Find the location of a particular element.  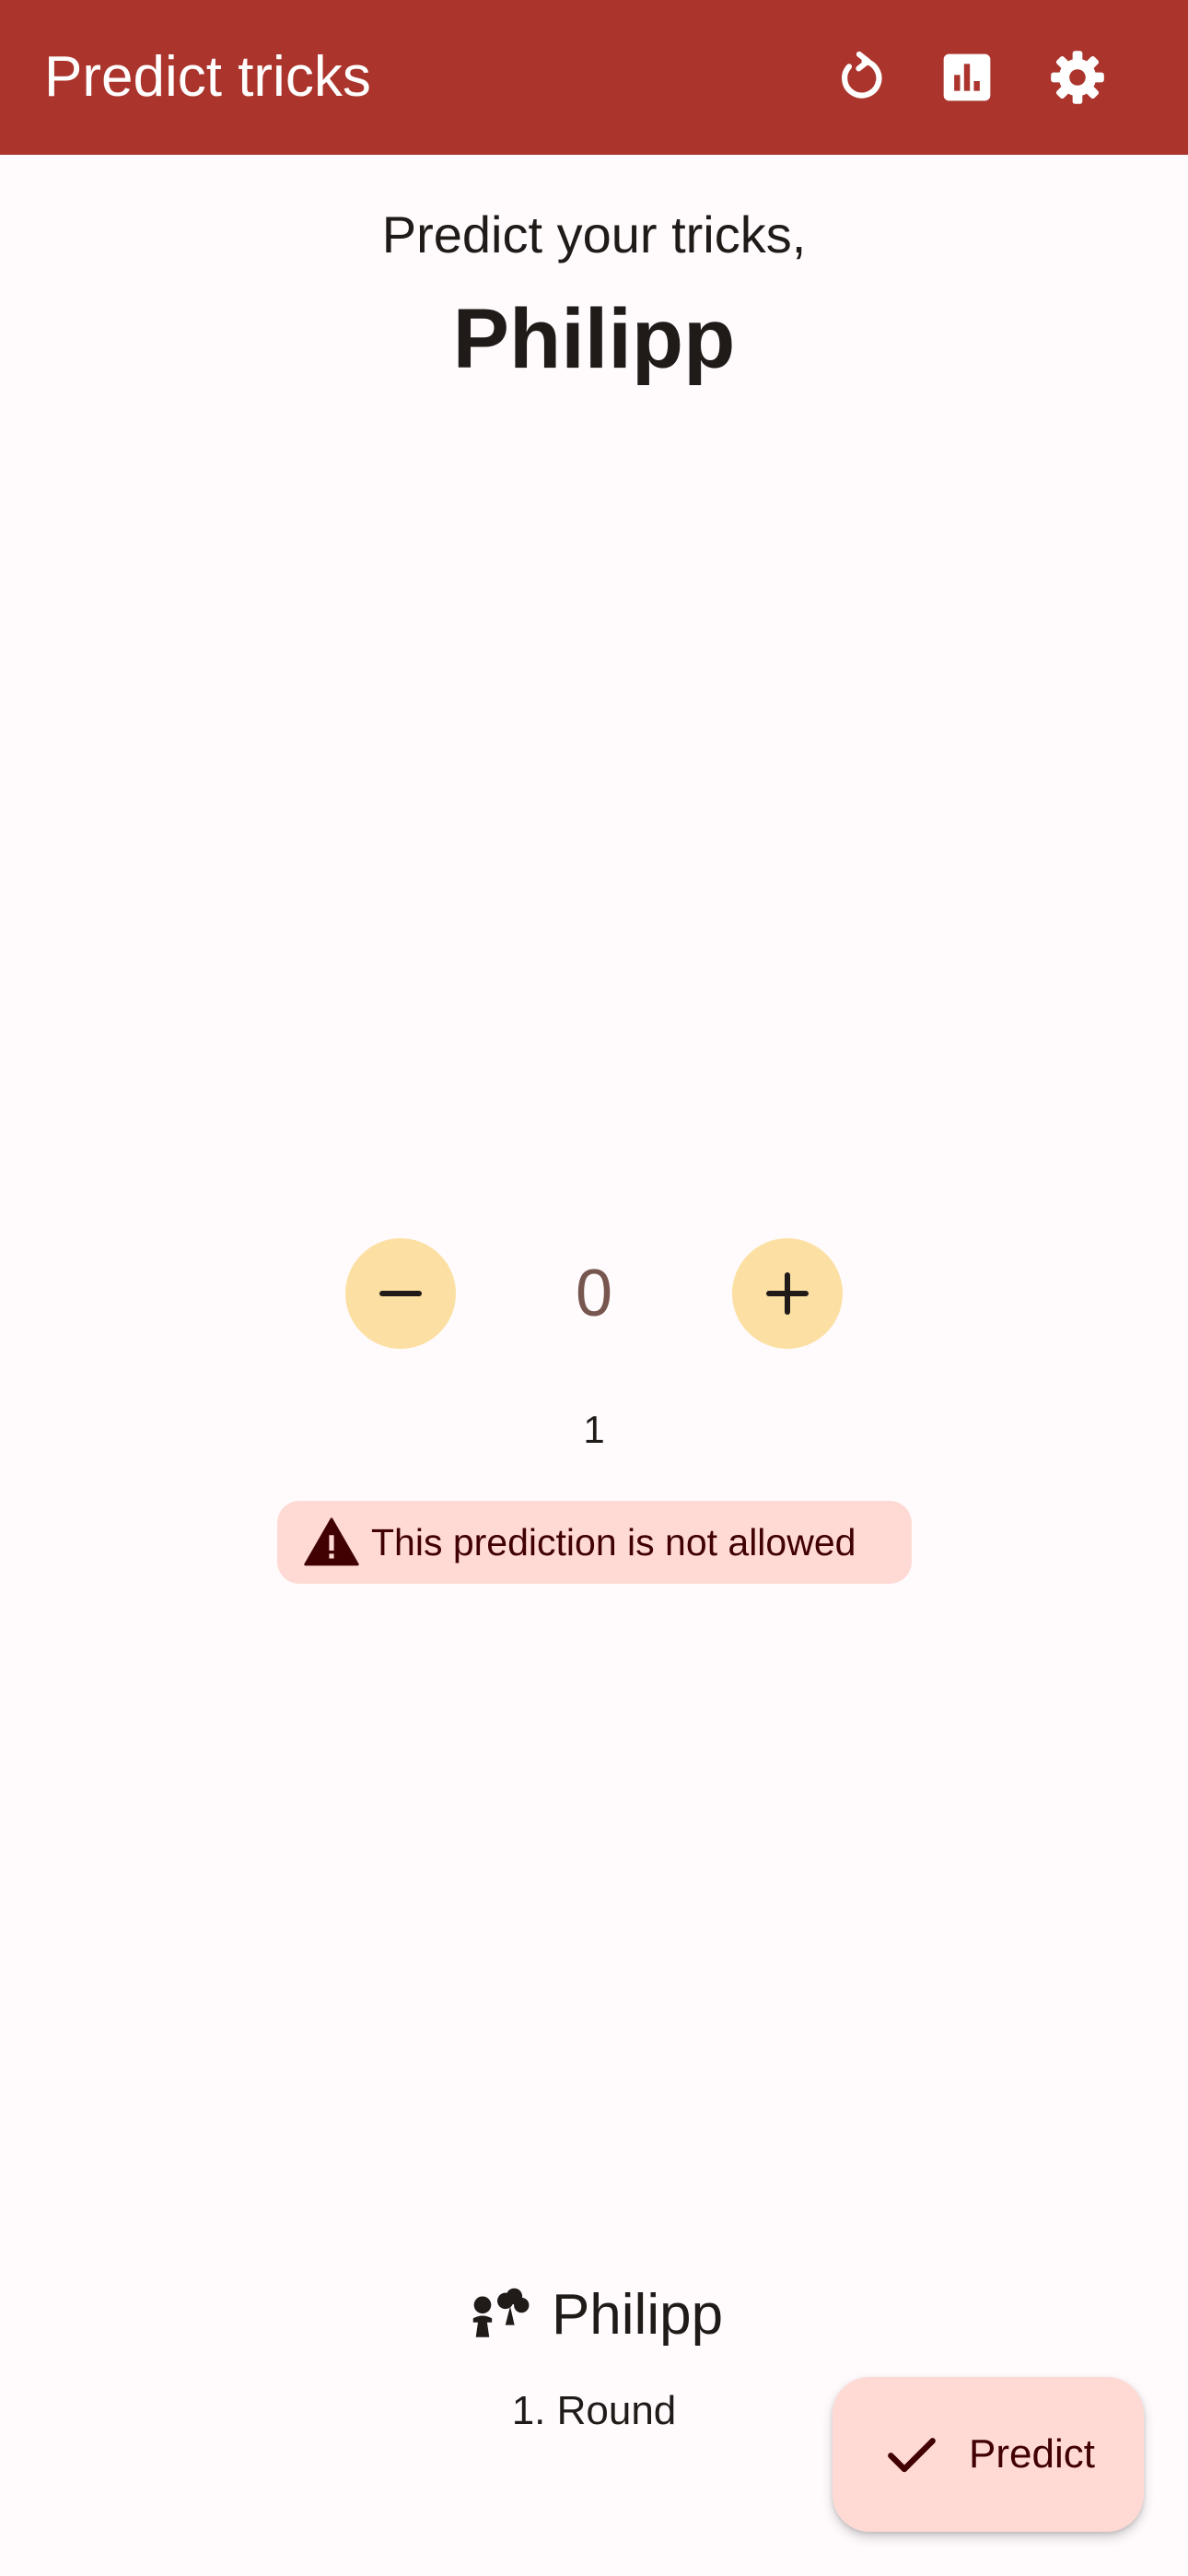

warning-chip: This prediction is not allowed is located at coordinates (594, 1542).